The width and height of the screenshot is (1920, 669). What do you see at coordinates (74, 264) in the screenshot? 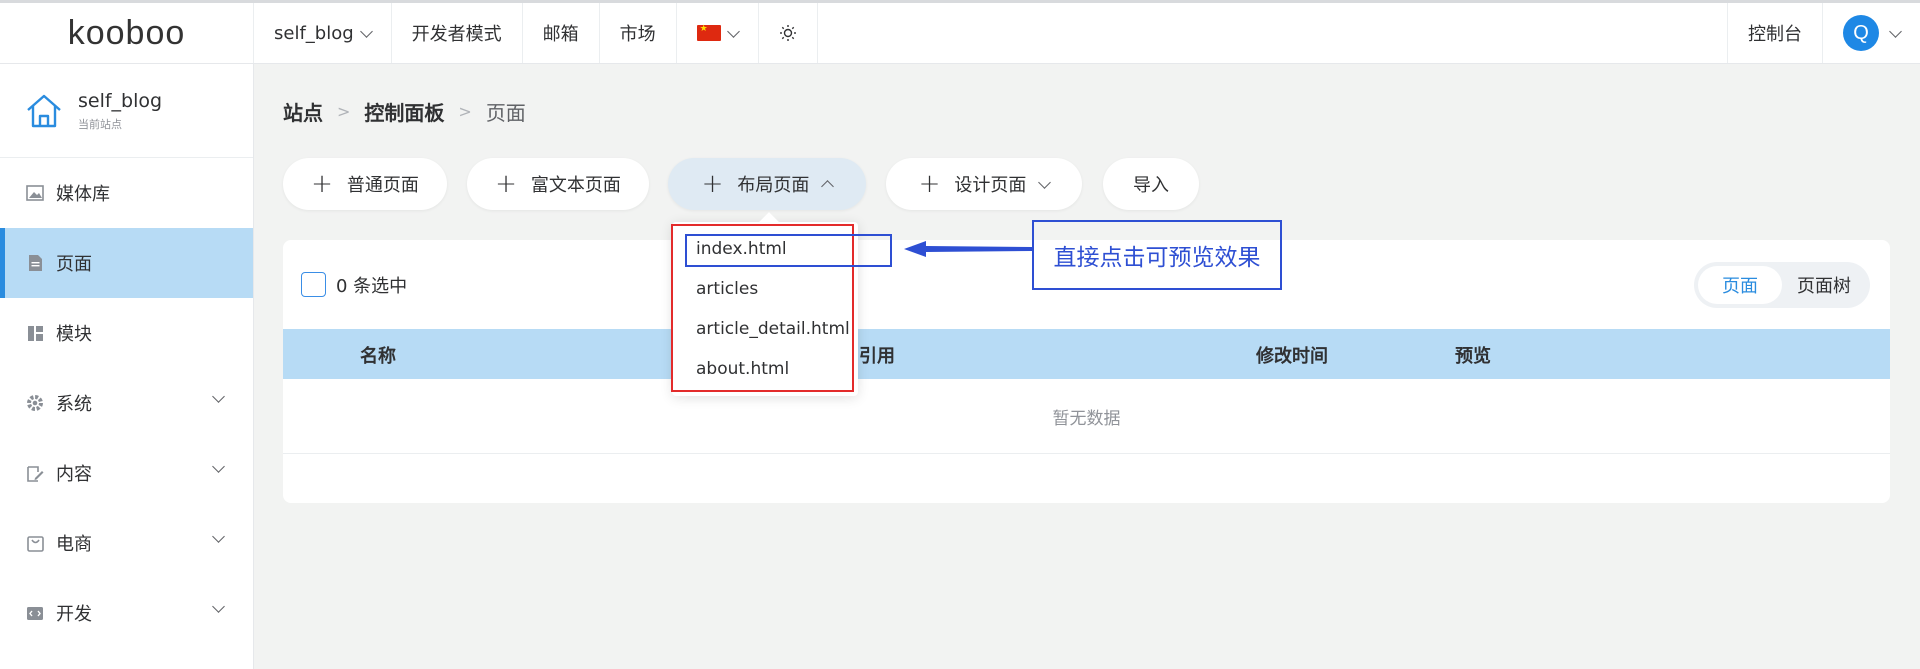
I see `sidebar-item-label: 页面` at bounding box center [74, 264].